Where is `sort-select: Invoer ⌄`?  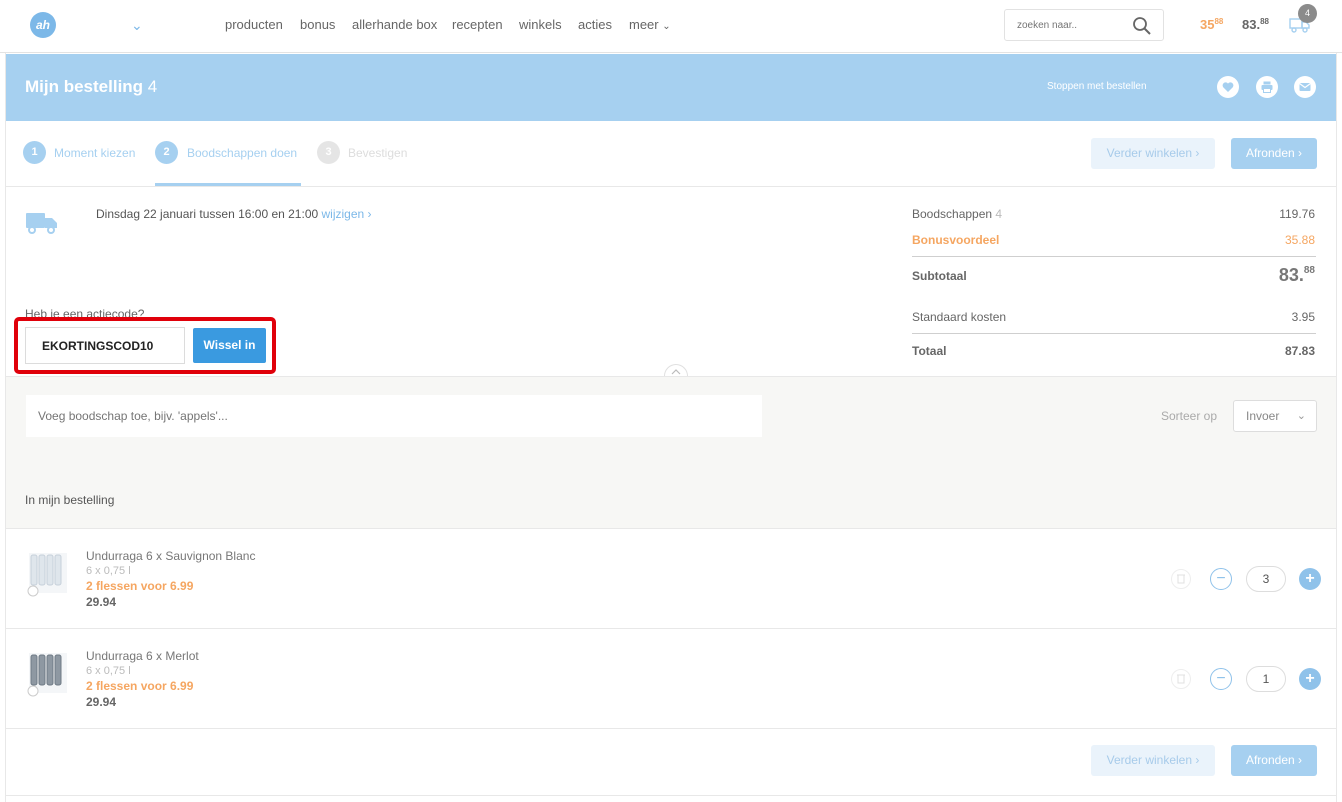
sort-select: Invoer ⌄ is located at coordinates (1275, 416).